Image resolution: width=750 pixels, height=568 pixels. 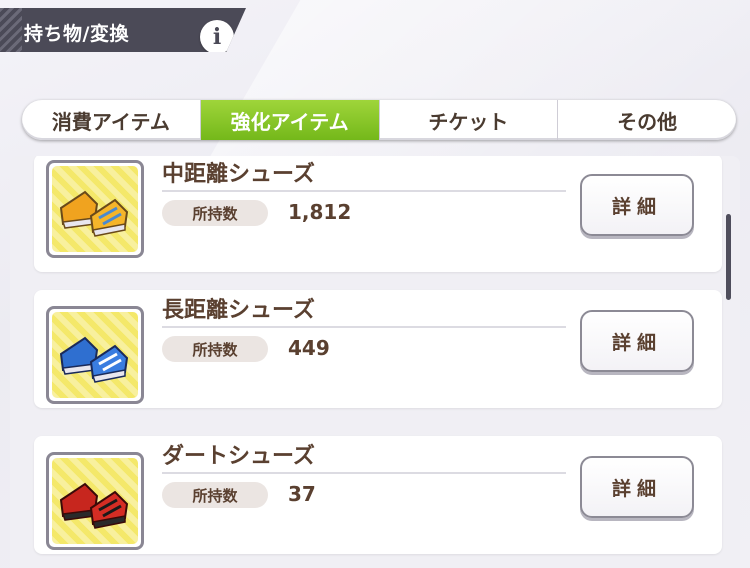 I want to click on quantity-value: 37, so click(x=302, y=494).